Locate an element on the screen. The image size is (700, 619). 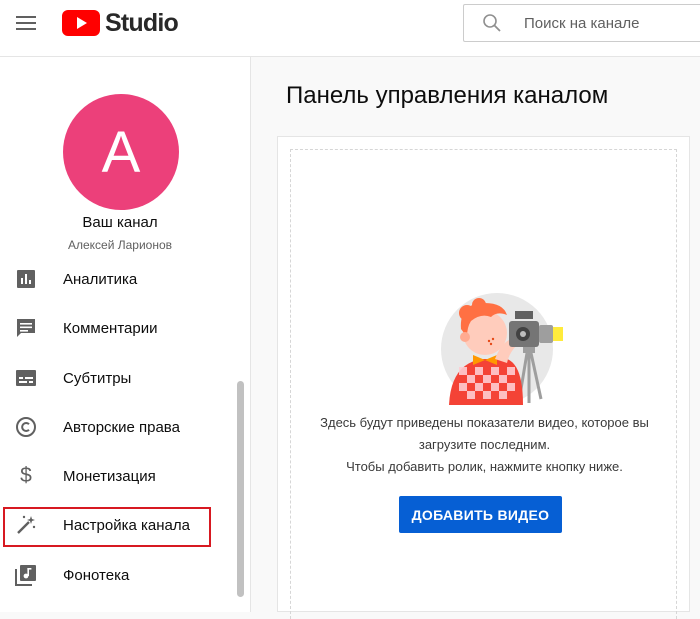
sidebar-item-label: Аналитика is located at coordinates (100, 279).